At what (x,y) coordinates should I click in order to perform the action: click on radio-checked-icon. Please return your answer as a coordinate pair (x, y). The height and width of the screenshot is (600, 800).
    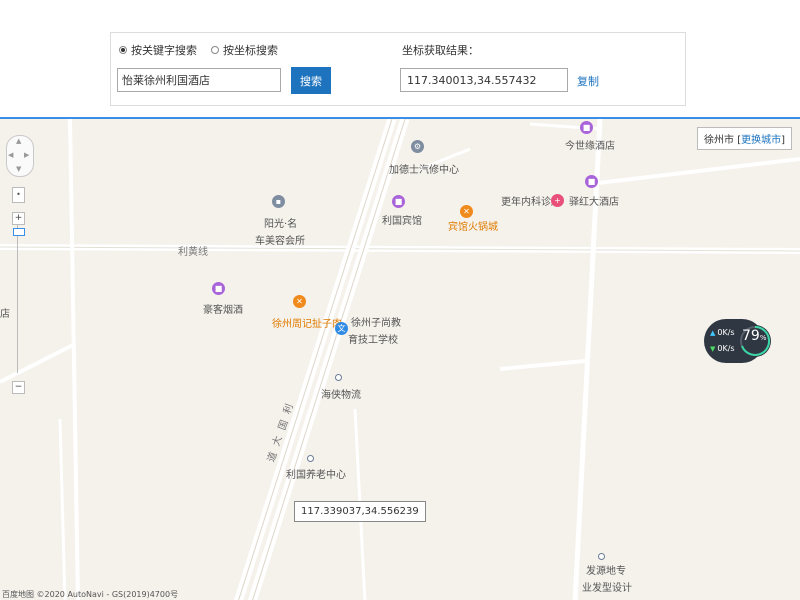
    Looking at the image, I should click on (123, 50).